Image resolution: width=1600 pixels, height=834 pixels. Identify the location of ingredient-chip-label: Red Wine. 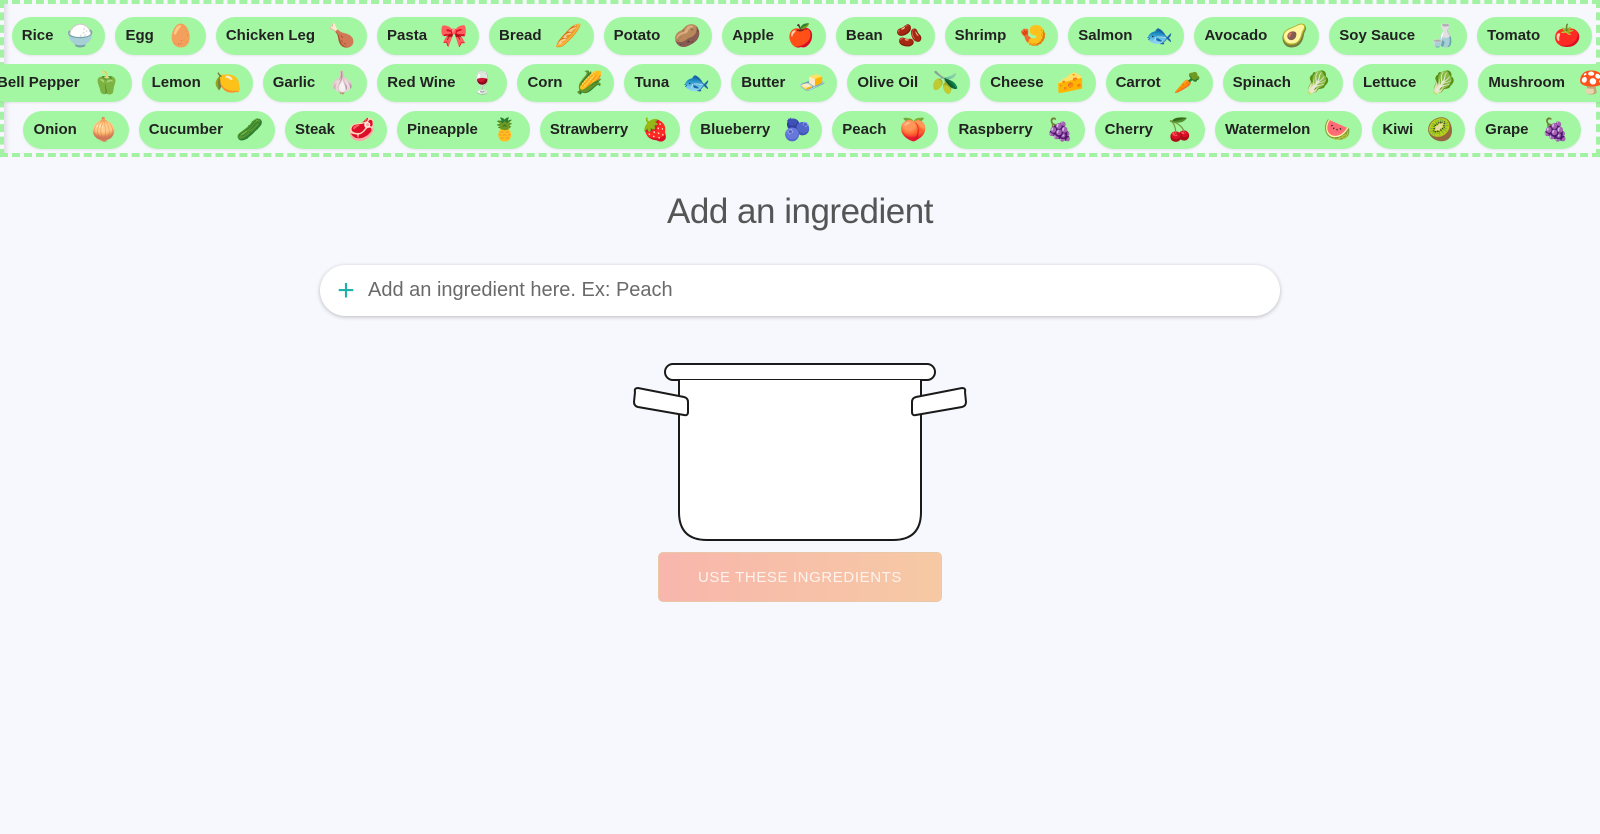
(421, 82).